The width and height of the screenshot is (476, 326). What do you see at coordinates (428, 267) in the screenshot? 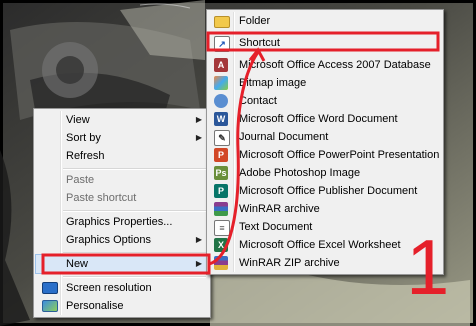
I see `step-number: 1` at bounding box center [428, 267].